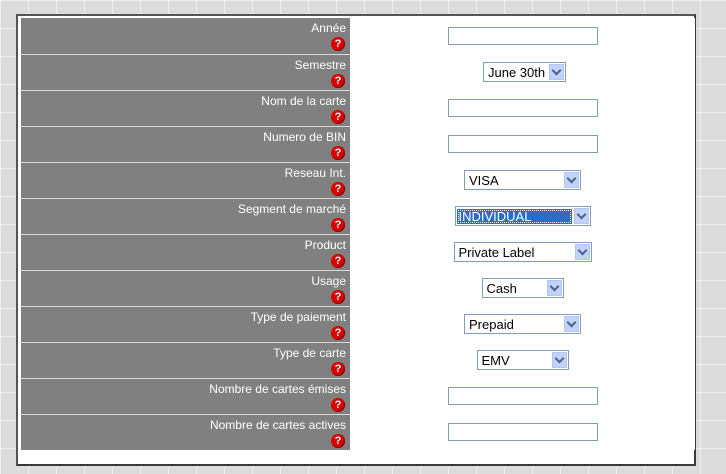 The image size is (726, 474). I want to click on form-row-nom-carte: Nom de la carte ?, so click(358, 108).